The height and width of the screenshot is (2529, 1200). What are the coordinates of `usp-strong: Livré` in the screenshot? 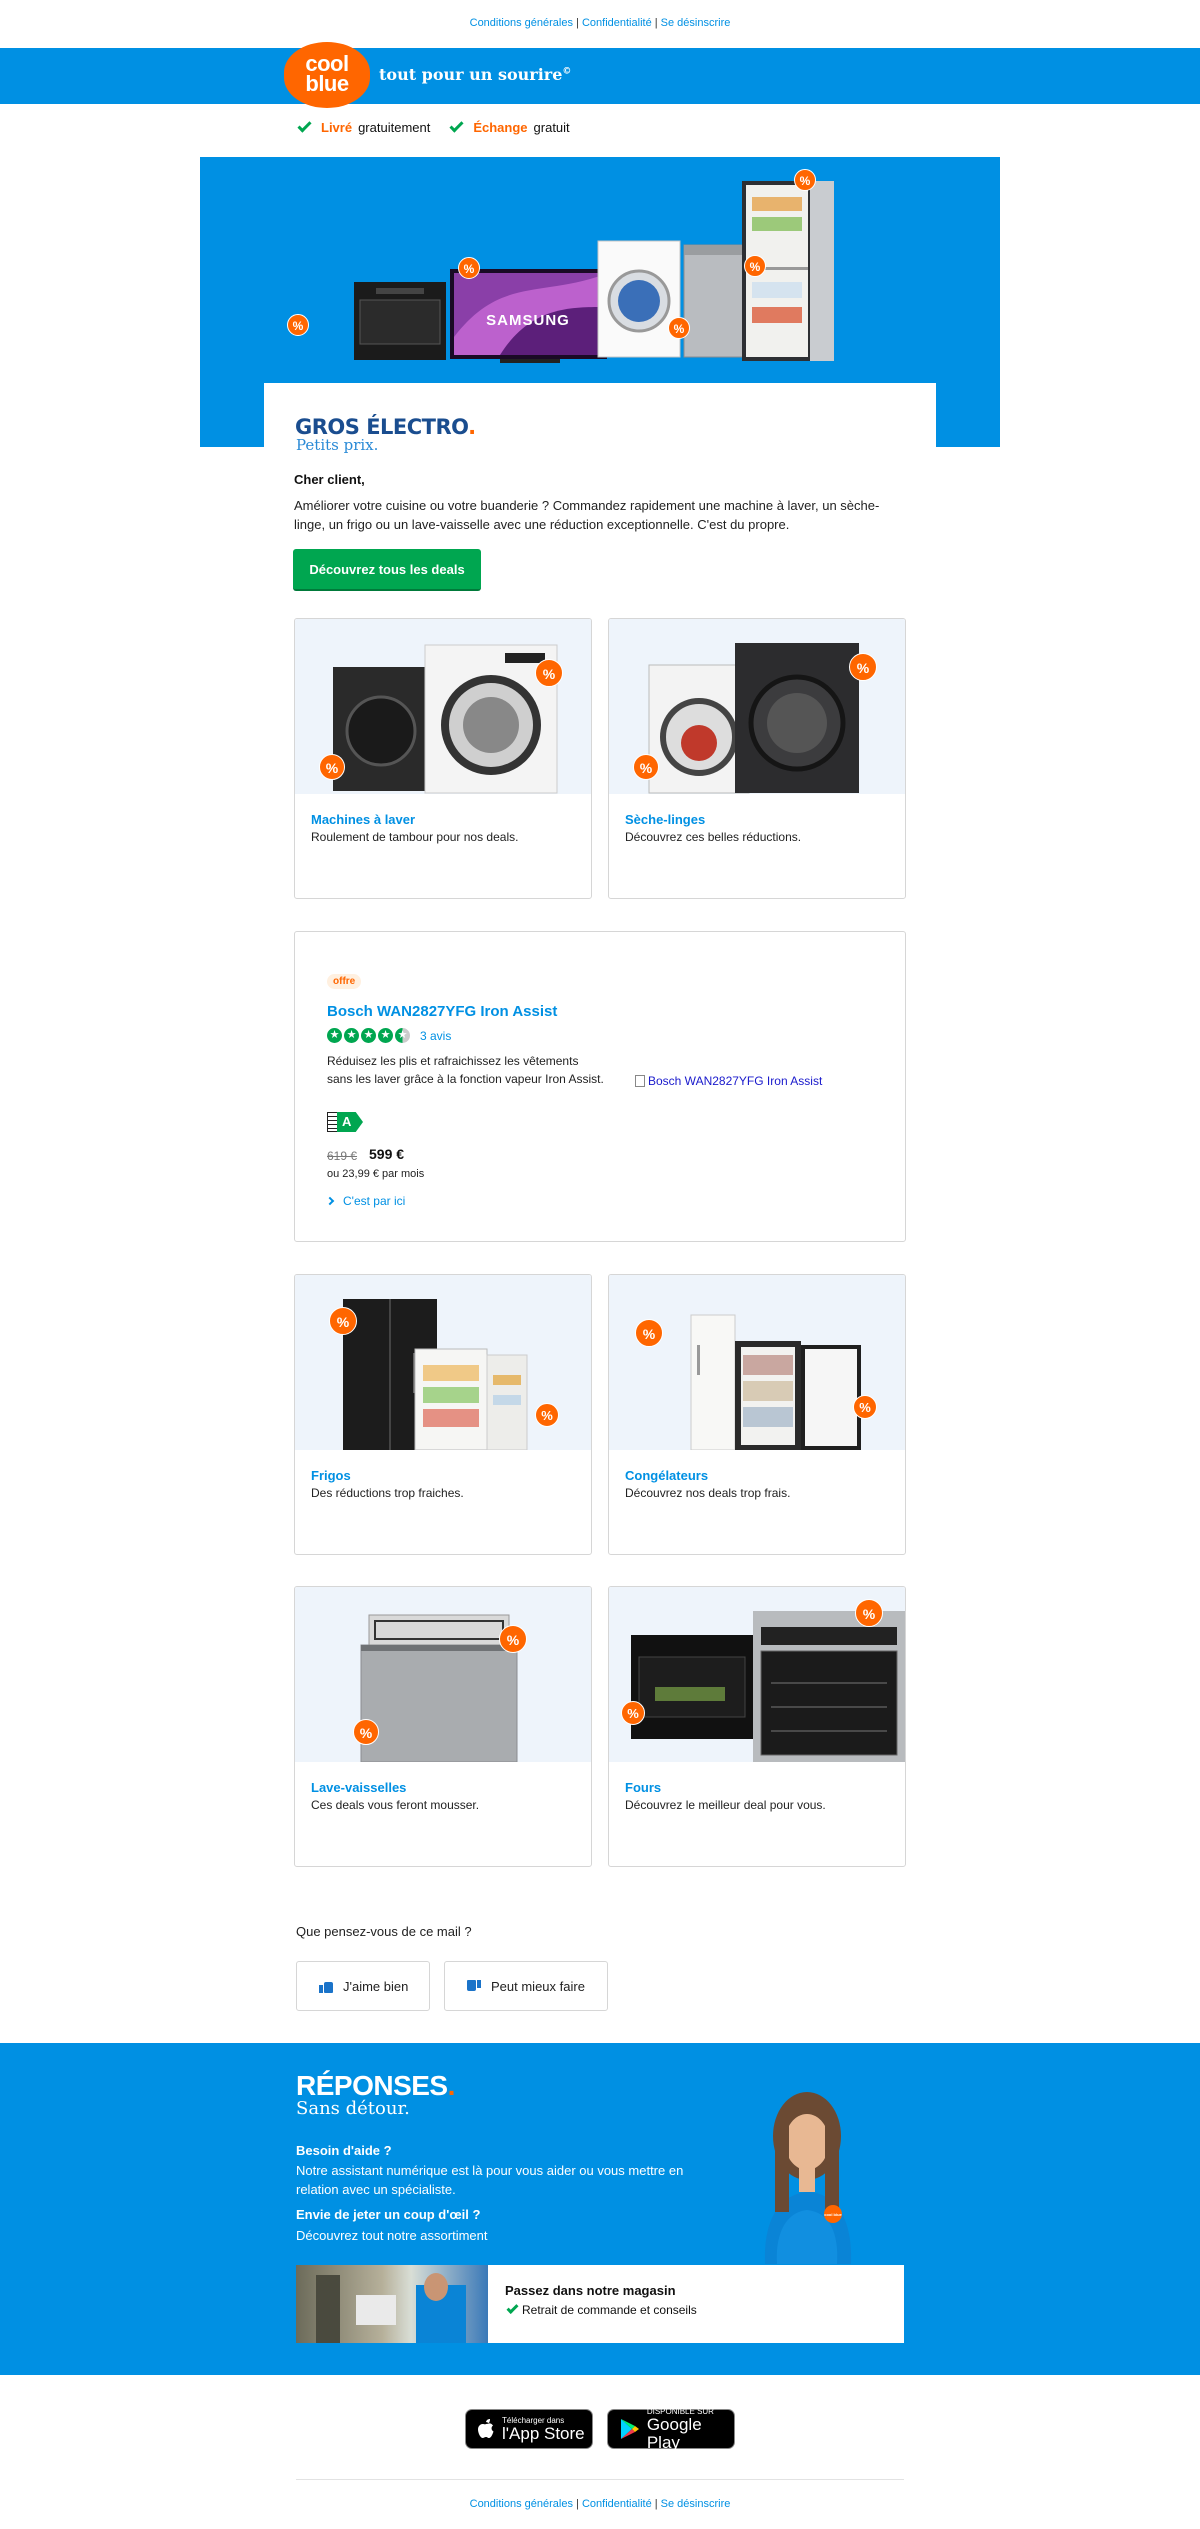 It's located at (337, 127).